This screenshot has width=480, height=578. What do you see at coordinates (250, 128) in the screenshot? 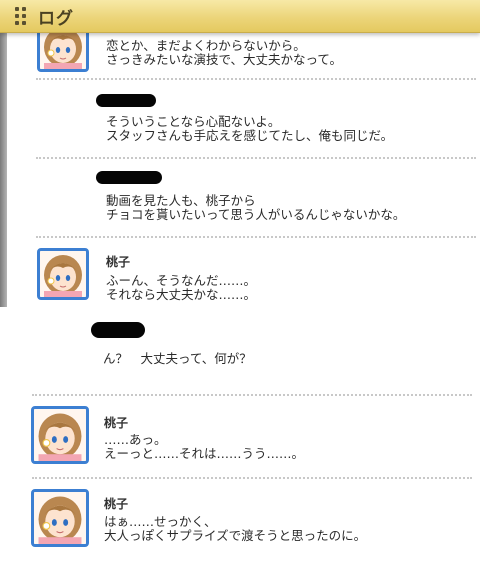
I see `message-text: そういうことなら心配ないよ。 スタッフさんも手応えを感じてたし、俺も同じだ。` at bounding box center [250, 128].